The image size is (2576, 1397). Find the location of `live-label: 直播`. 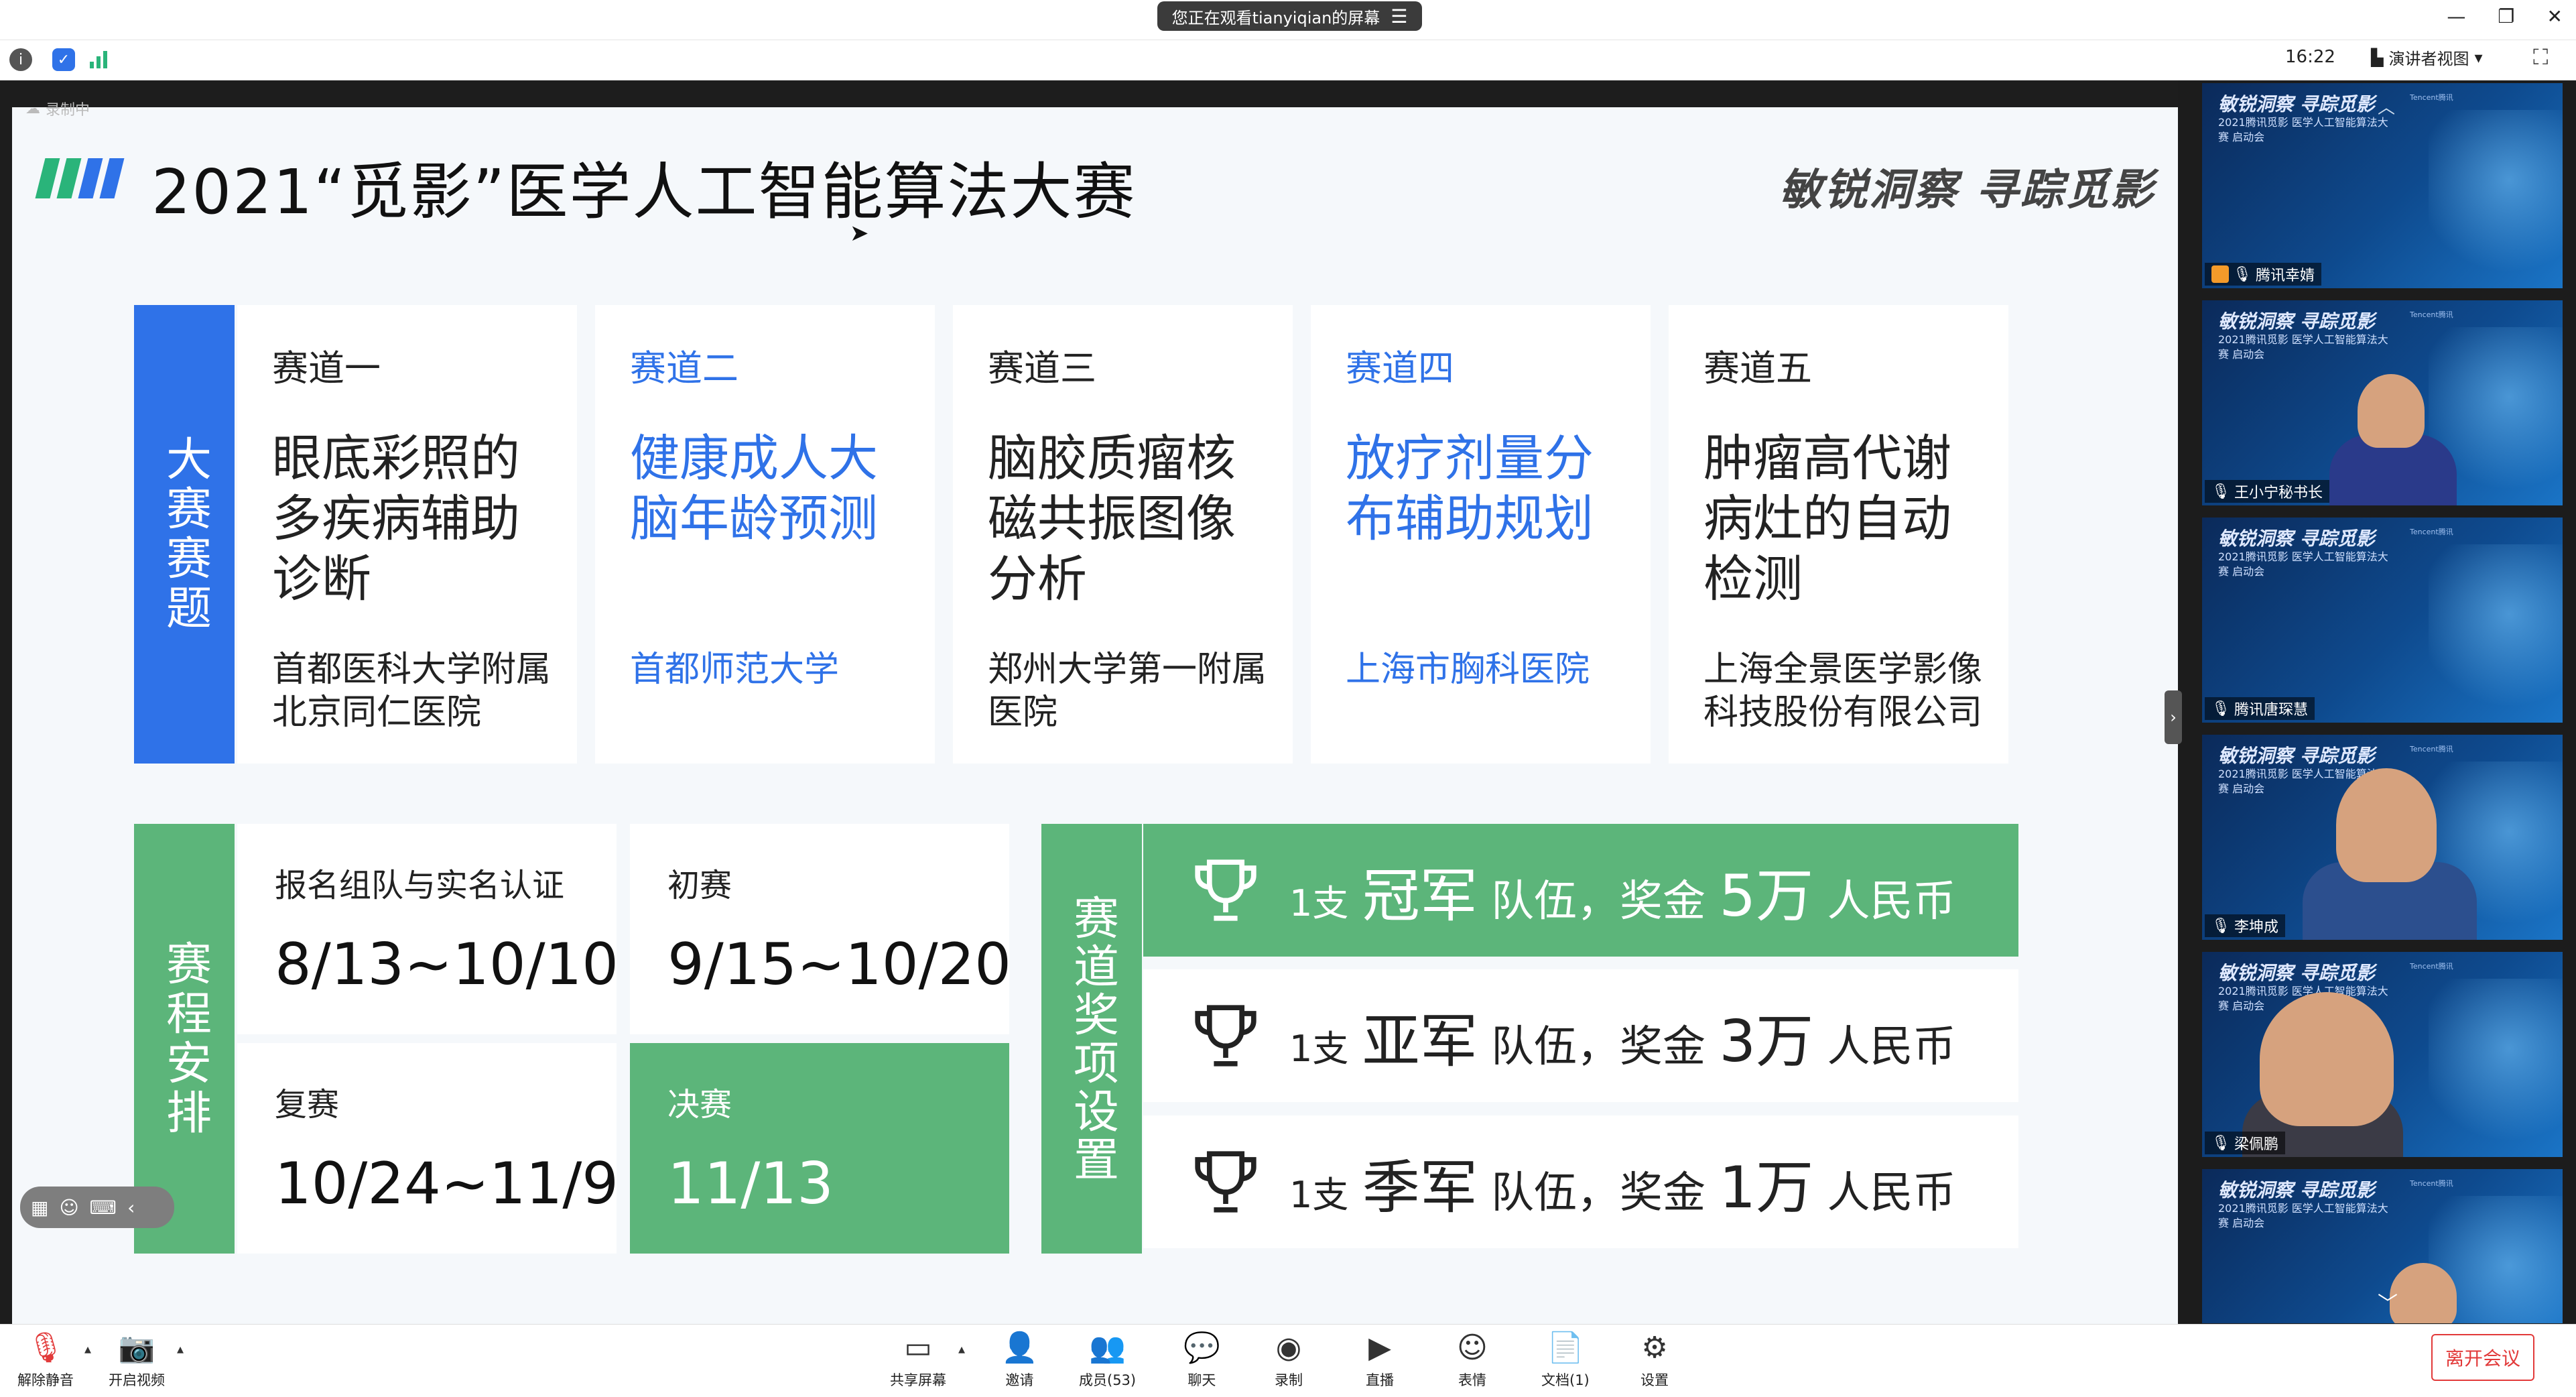

live-label: 直播 is located at coordinates (1380, 1380).